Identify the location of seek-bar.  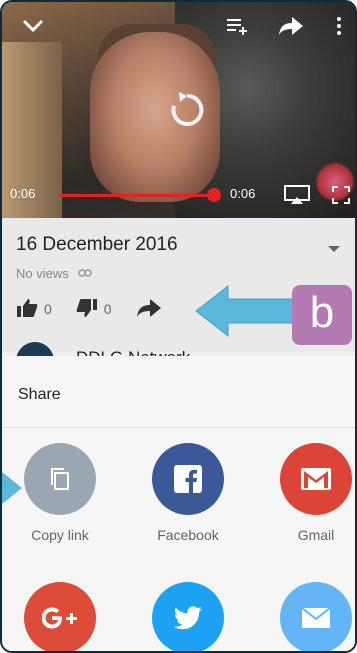
(138, 195).